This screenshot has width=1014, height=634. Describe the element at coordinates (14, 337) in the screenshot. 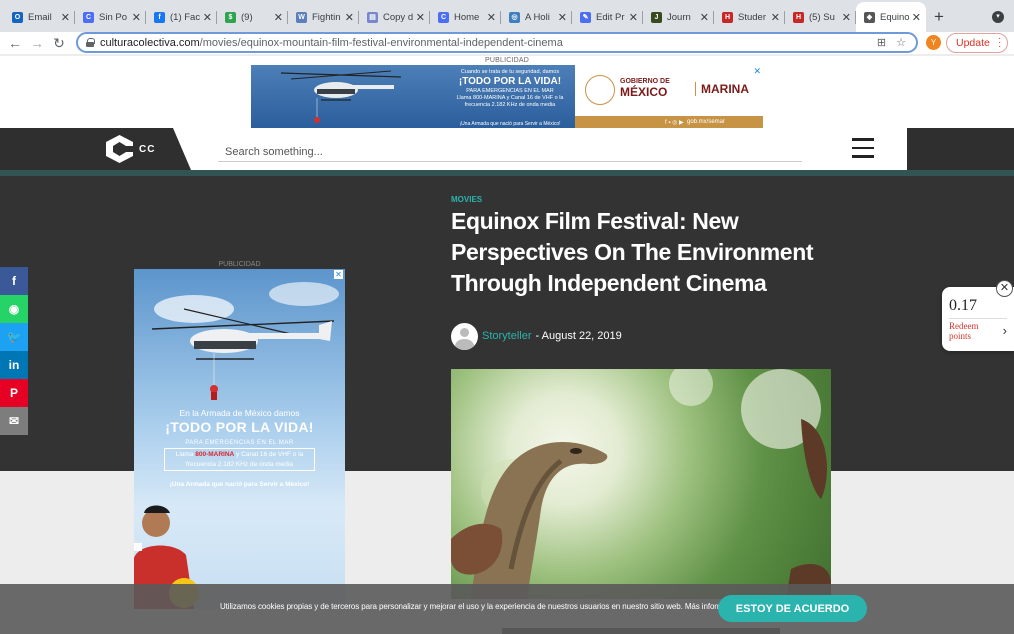

I see `share-twitter-icon: 🐦` at that location.